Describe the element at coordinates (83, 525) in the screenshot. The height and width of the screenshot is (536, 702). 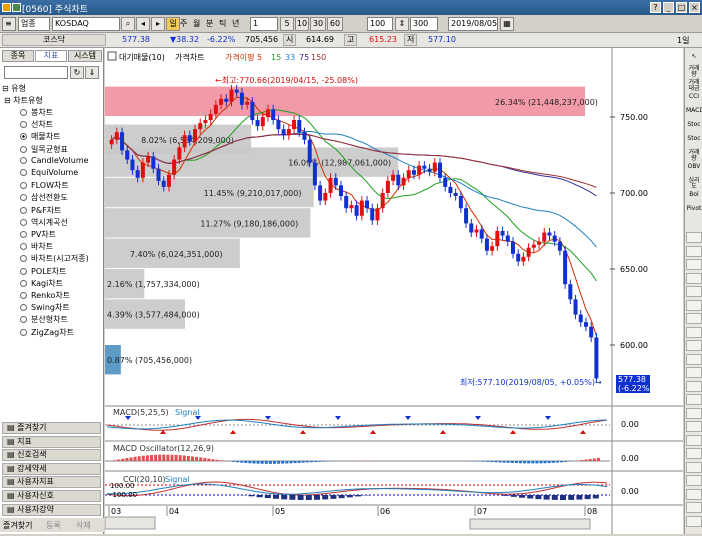
I see `bottom-tab-delete: 삭제` at that location.